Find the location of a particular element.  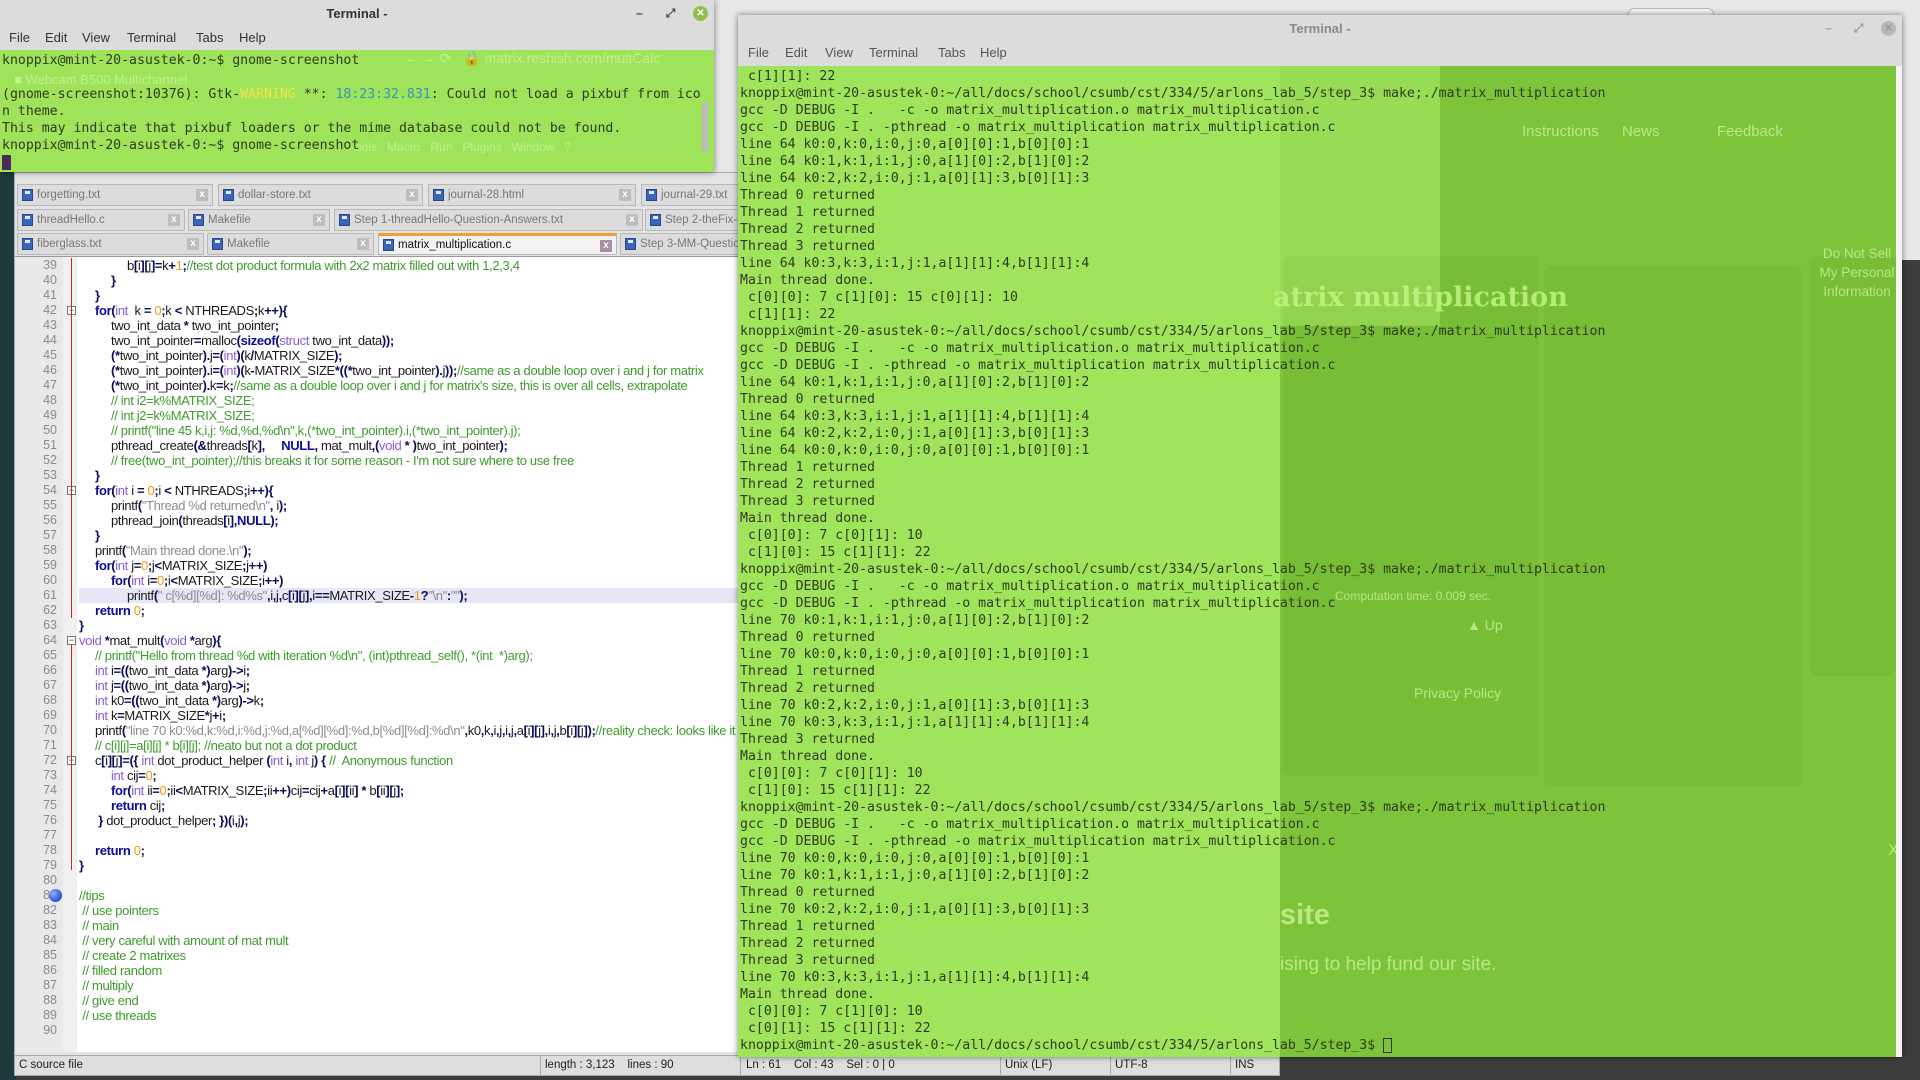

line-number: 68 is located at coordinates (50, 700).